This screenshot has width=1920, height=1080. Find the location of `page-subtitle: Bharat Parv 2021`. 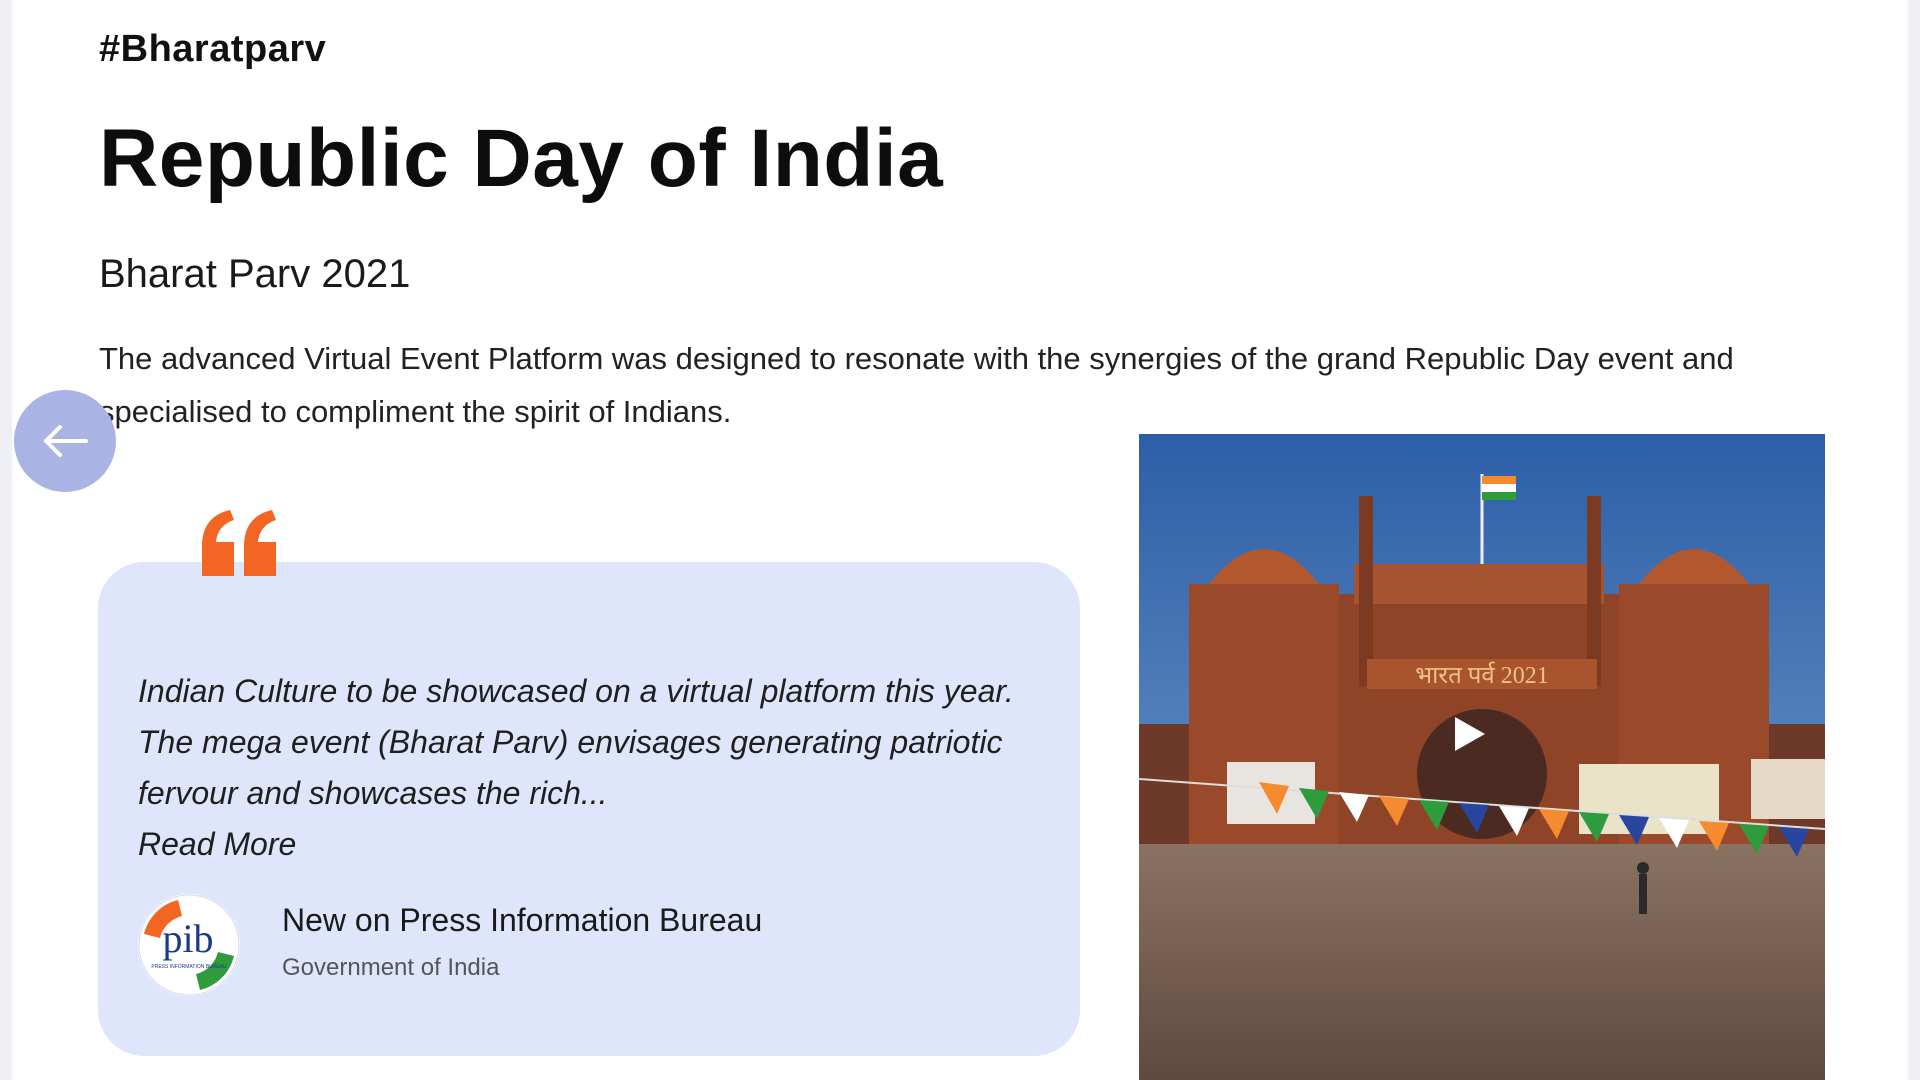

page-subtitle: Bharat Parv 2021 is located at coordinates (255, 274).